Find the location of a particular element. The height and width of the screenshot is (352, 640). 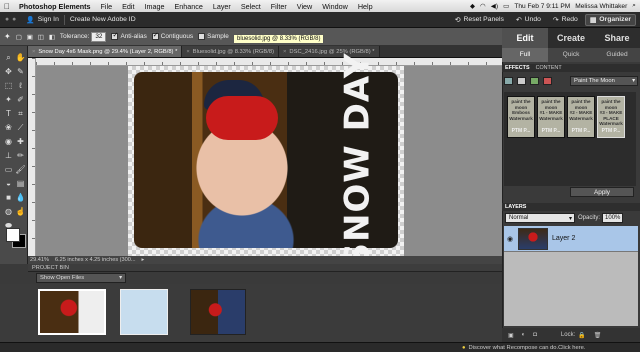

apply-button: Apply is located at coordinates (602, 192).